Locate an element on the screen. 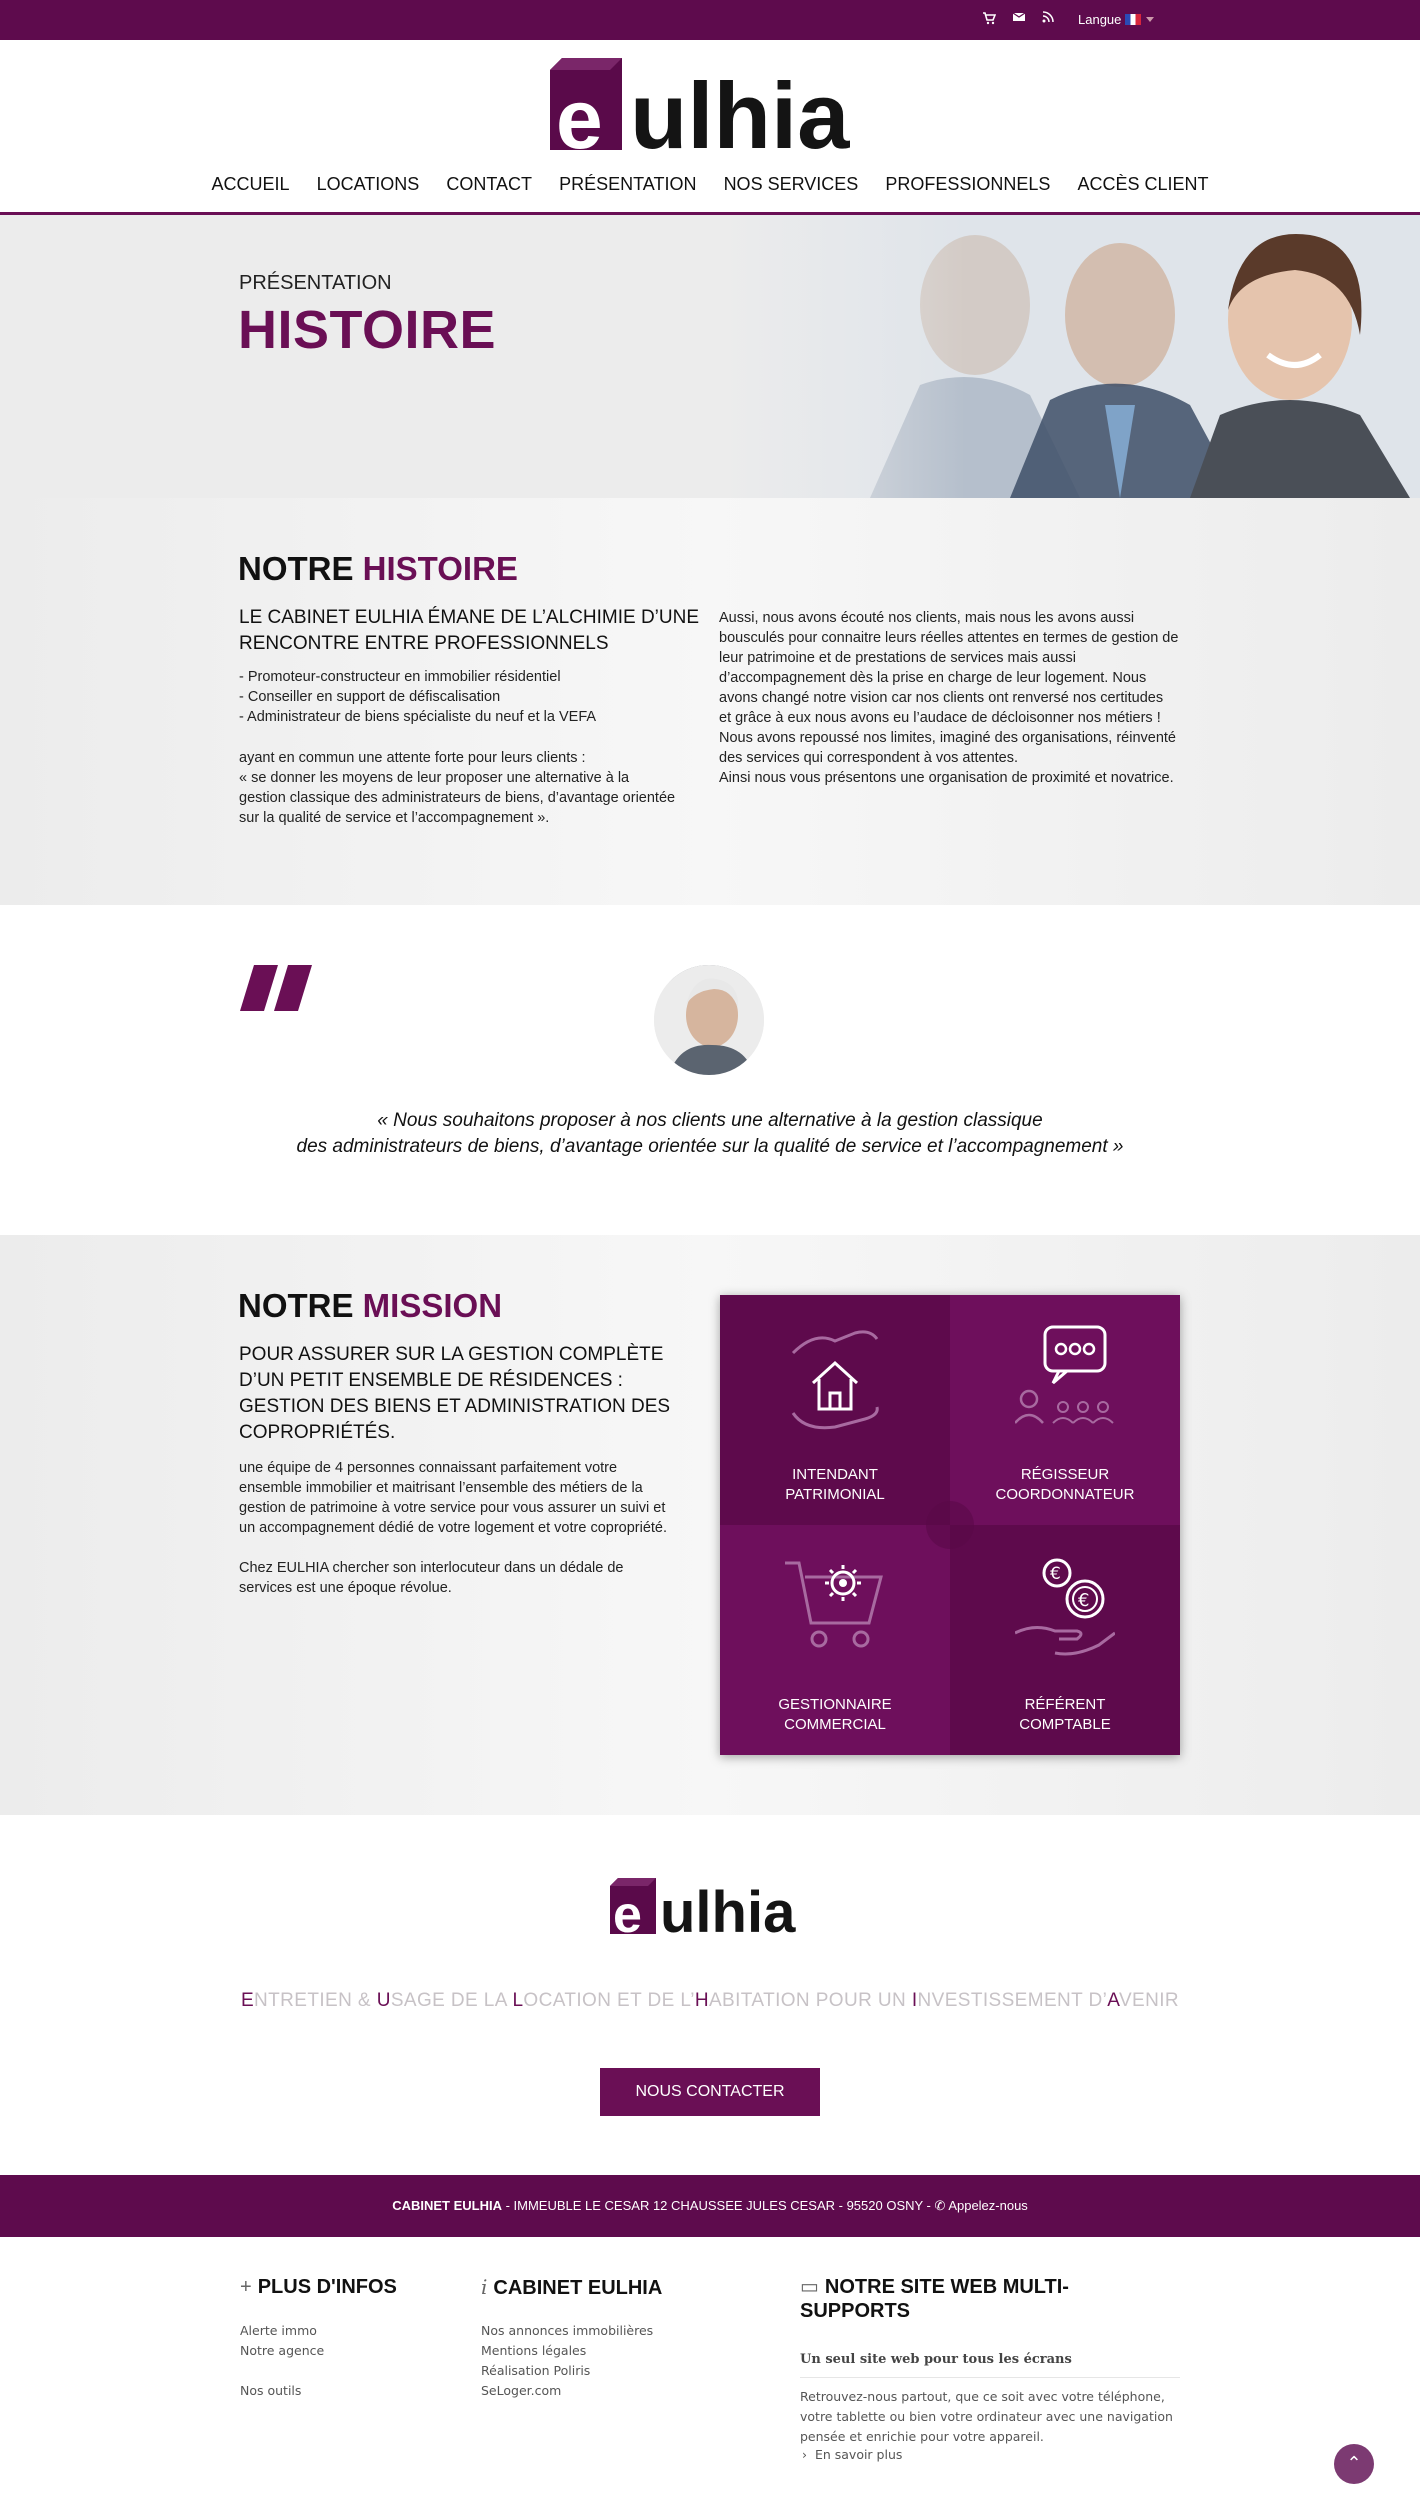 This screenshot has width=1420, height=2493. plus-icon: + is located at coordinates (246, 2287).